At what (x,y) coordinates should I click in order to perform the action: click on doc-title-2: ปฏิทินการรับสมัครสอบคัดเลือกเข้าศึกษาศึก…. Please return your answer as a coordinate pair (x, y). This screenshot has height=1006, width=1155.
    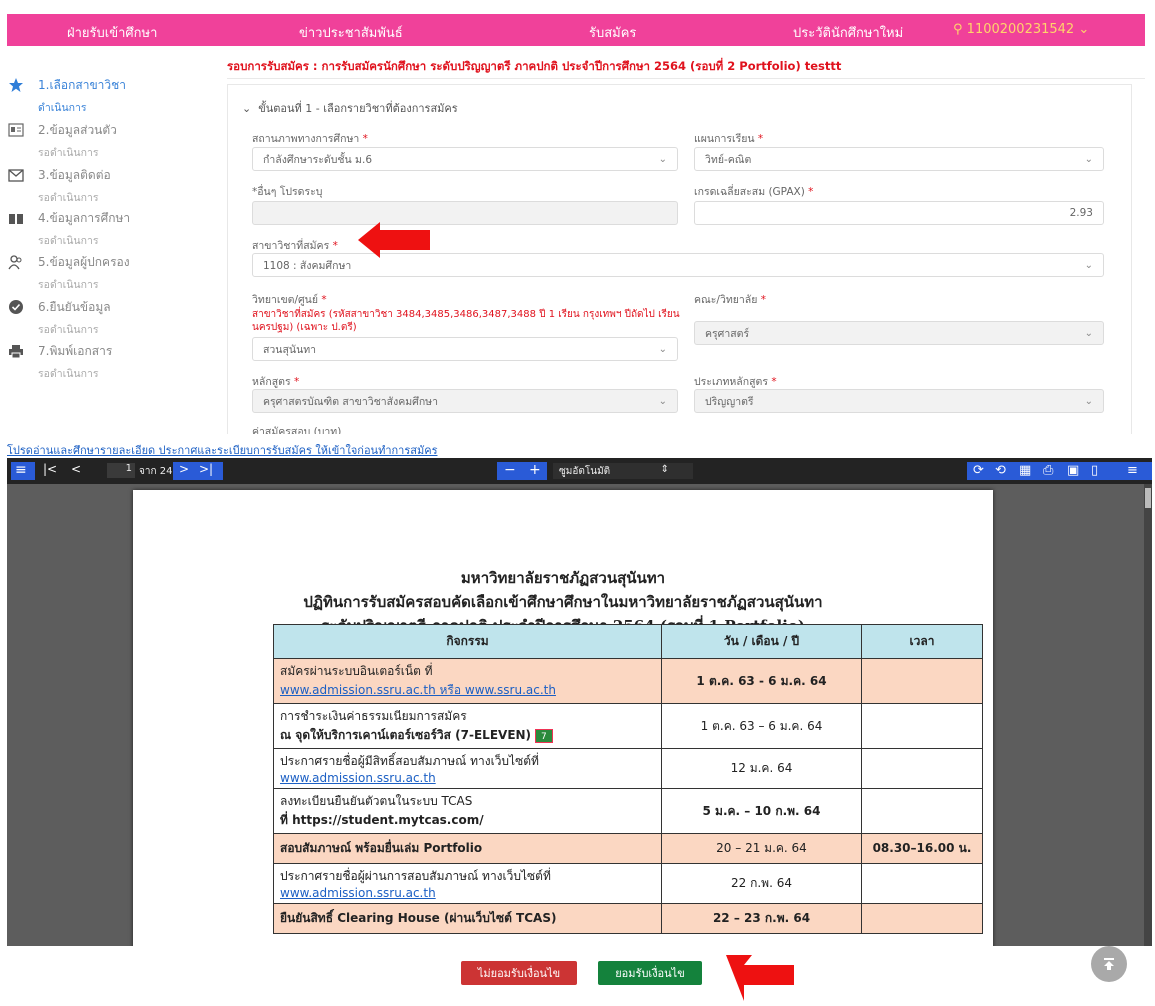
    Looking at the image, I should click on (563, 602).